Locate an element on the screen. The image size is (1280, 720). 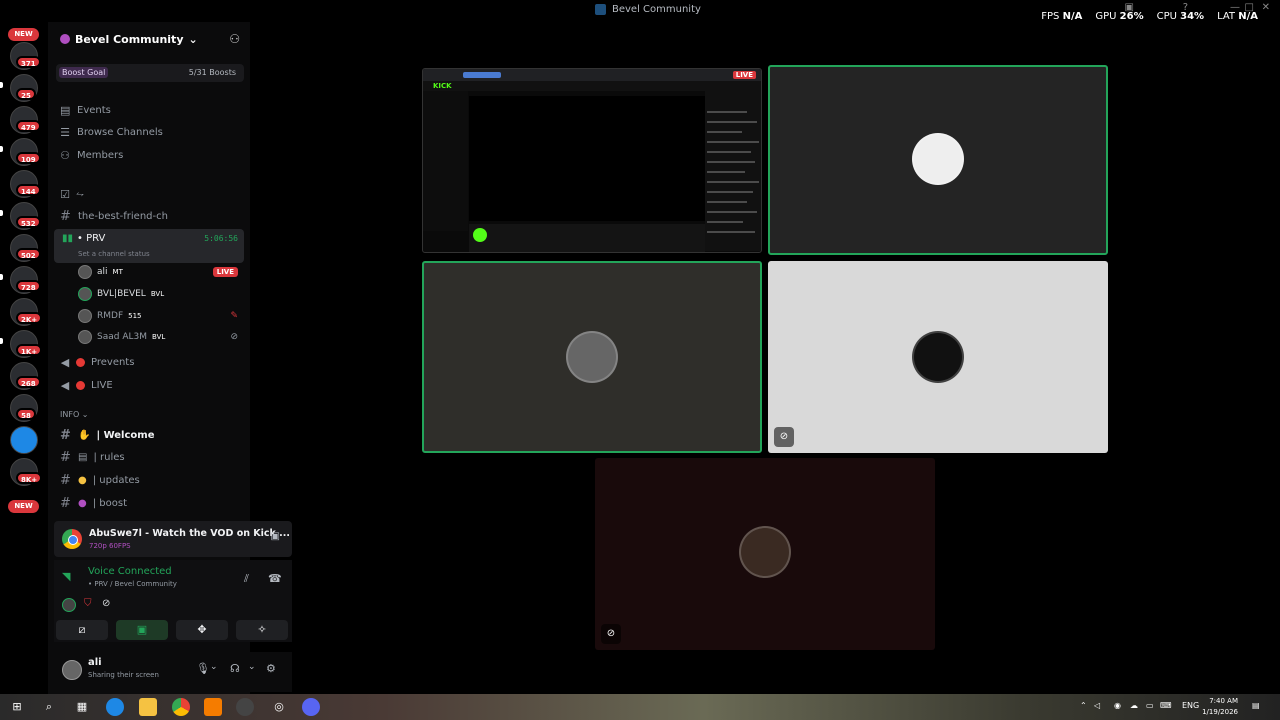
channel-updates: # ● | updates is located at coordinates (152, 480).